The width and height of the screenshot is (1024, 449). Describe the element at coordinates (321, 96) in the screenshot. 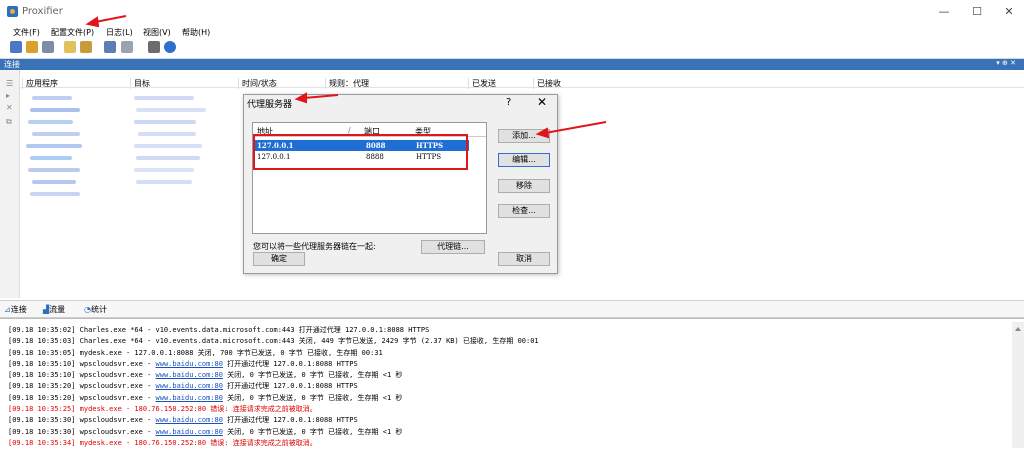

I see `annotation-arrow-dialog` at that location.